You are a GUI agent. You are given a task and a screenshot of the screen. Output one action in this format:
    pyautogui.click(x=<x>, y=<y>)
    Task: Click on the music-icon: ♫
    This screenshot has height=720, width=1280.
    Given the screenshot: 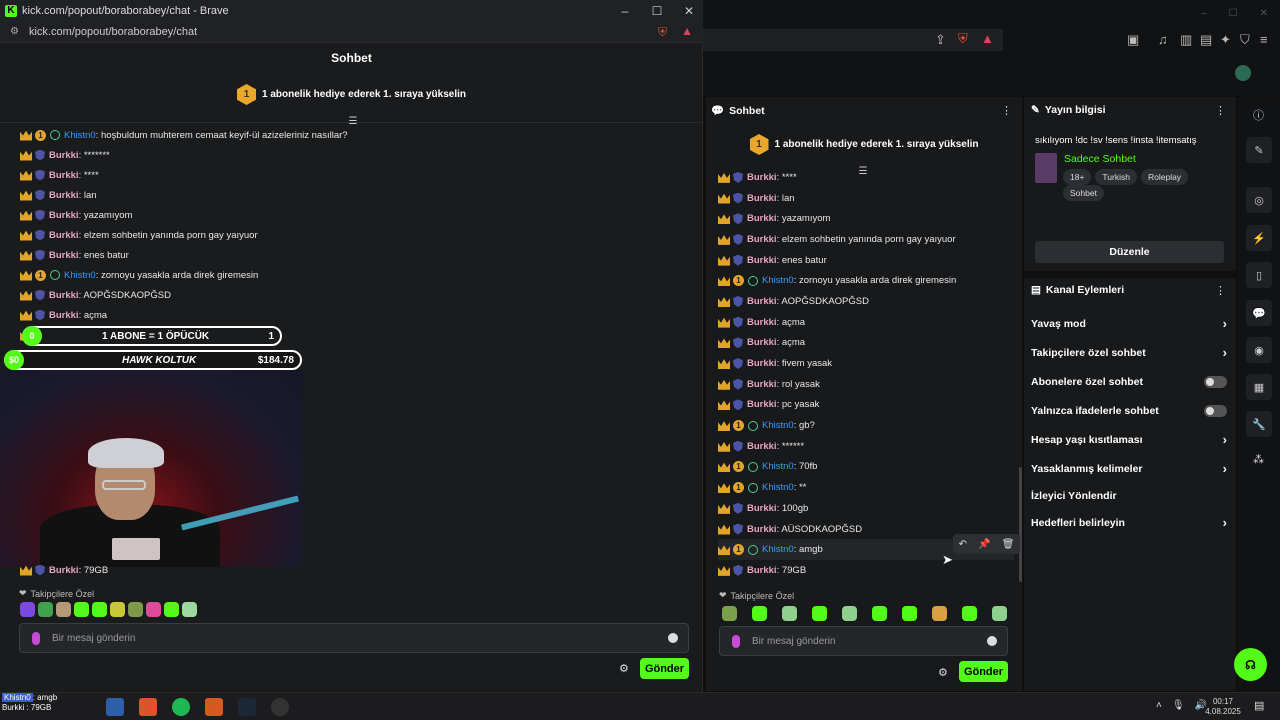 What is the action you would take?
    pyautogui.click(x=1163, y=39)
    